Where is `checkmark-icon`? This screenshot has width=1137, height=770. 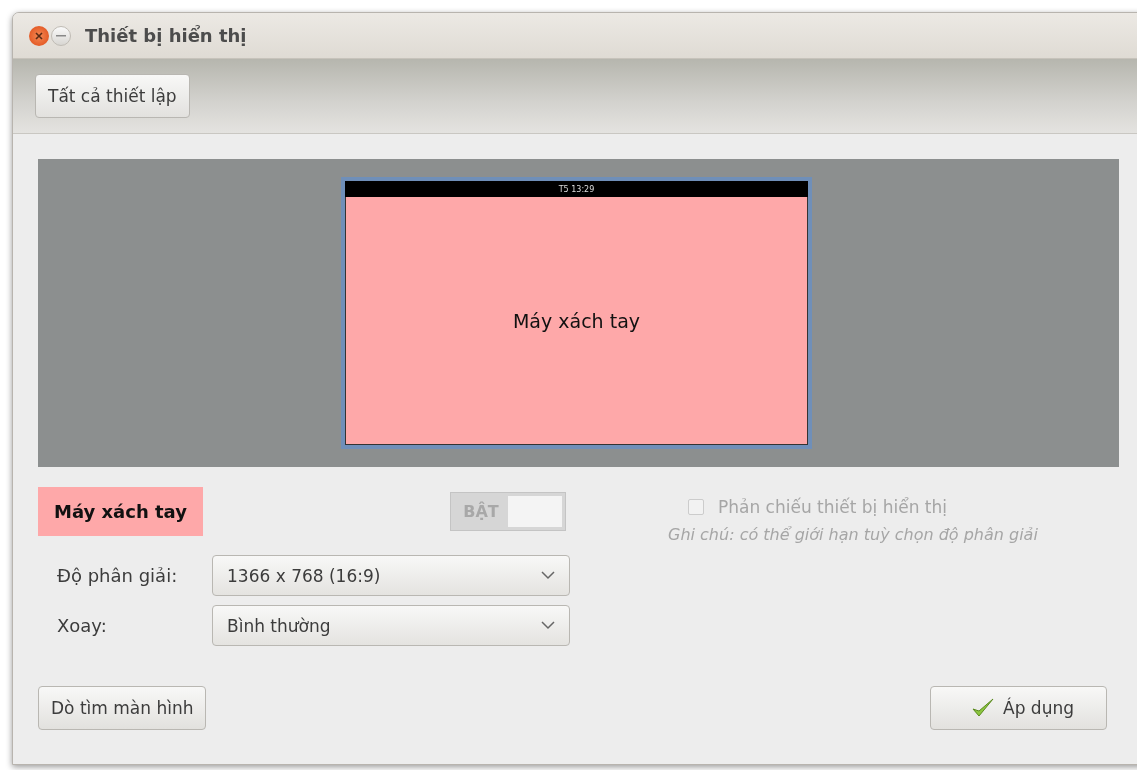
checkmark-icon is located at coordinates (983, 708).